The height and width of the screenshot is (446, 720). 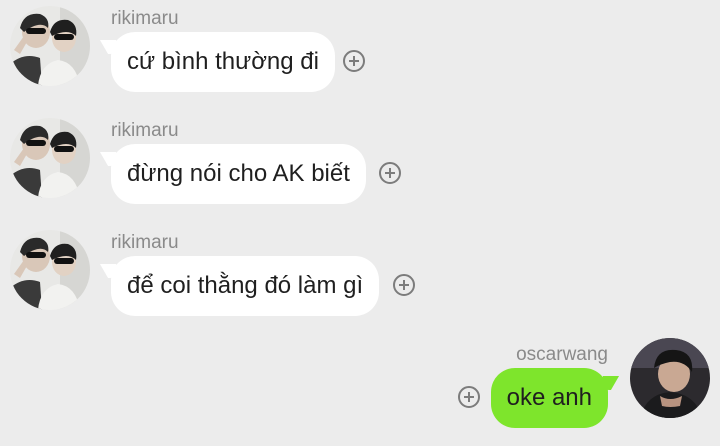 I want to click on message-bubble: đừng nói cho AK biết, so click(x=238, y=174).